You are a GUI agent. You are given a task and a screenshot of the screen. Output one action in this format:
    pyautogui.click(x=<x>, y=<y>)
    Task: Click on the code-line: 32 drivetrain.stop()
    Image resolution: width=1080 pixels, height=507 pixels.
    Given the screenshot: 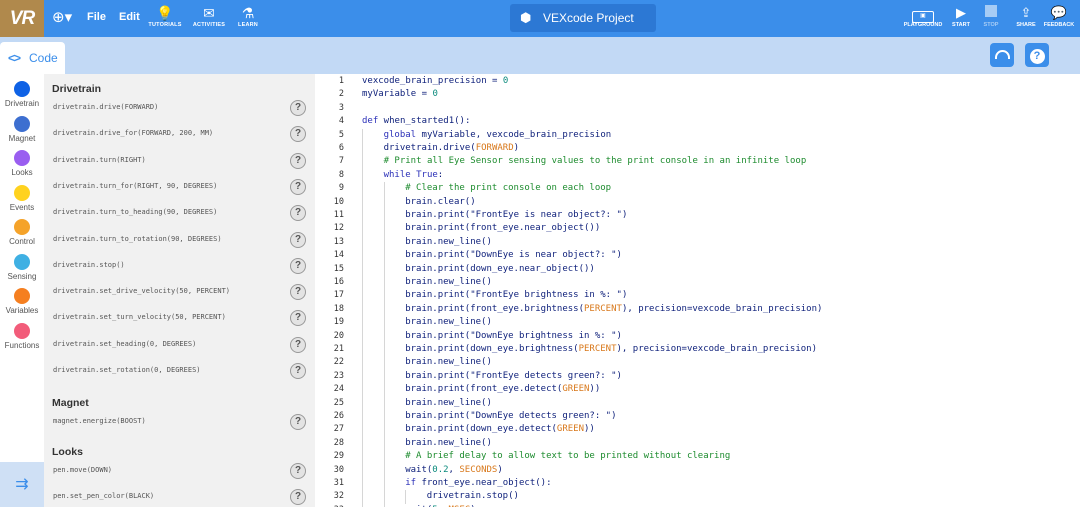 What is the action you would take?
    pyautogui.click(x=697, y=497)
    